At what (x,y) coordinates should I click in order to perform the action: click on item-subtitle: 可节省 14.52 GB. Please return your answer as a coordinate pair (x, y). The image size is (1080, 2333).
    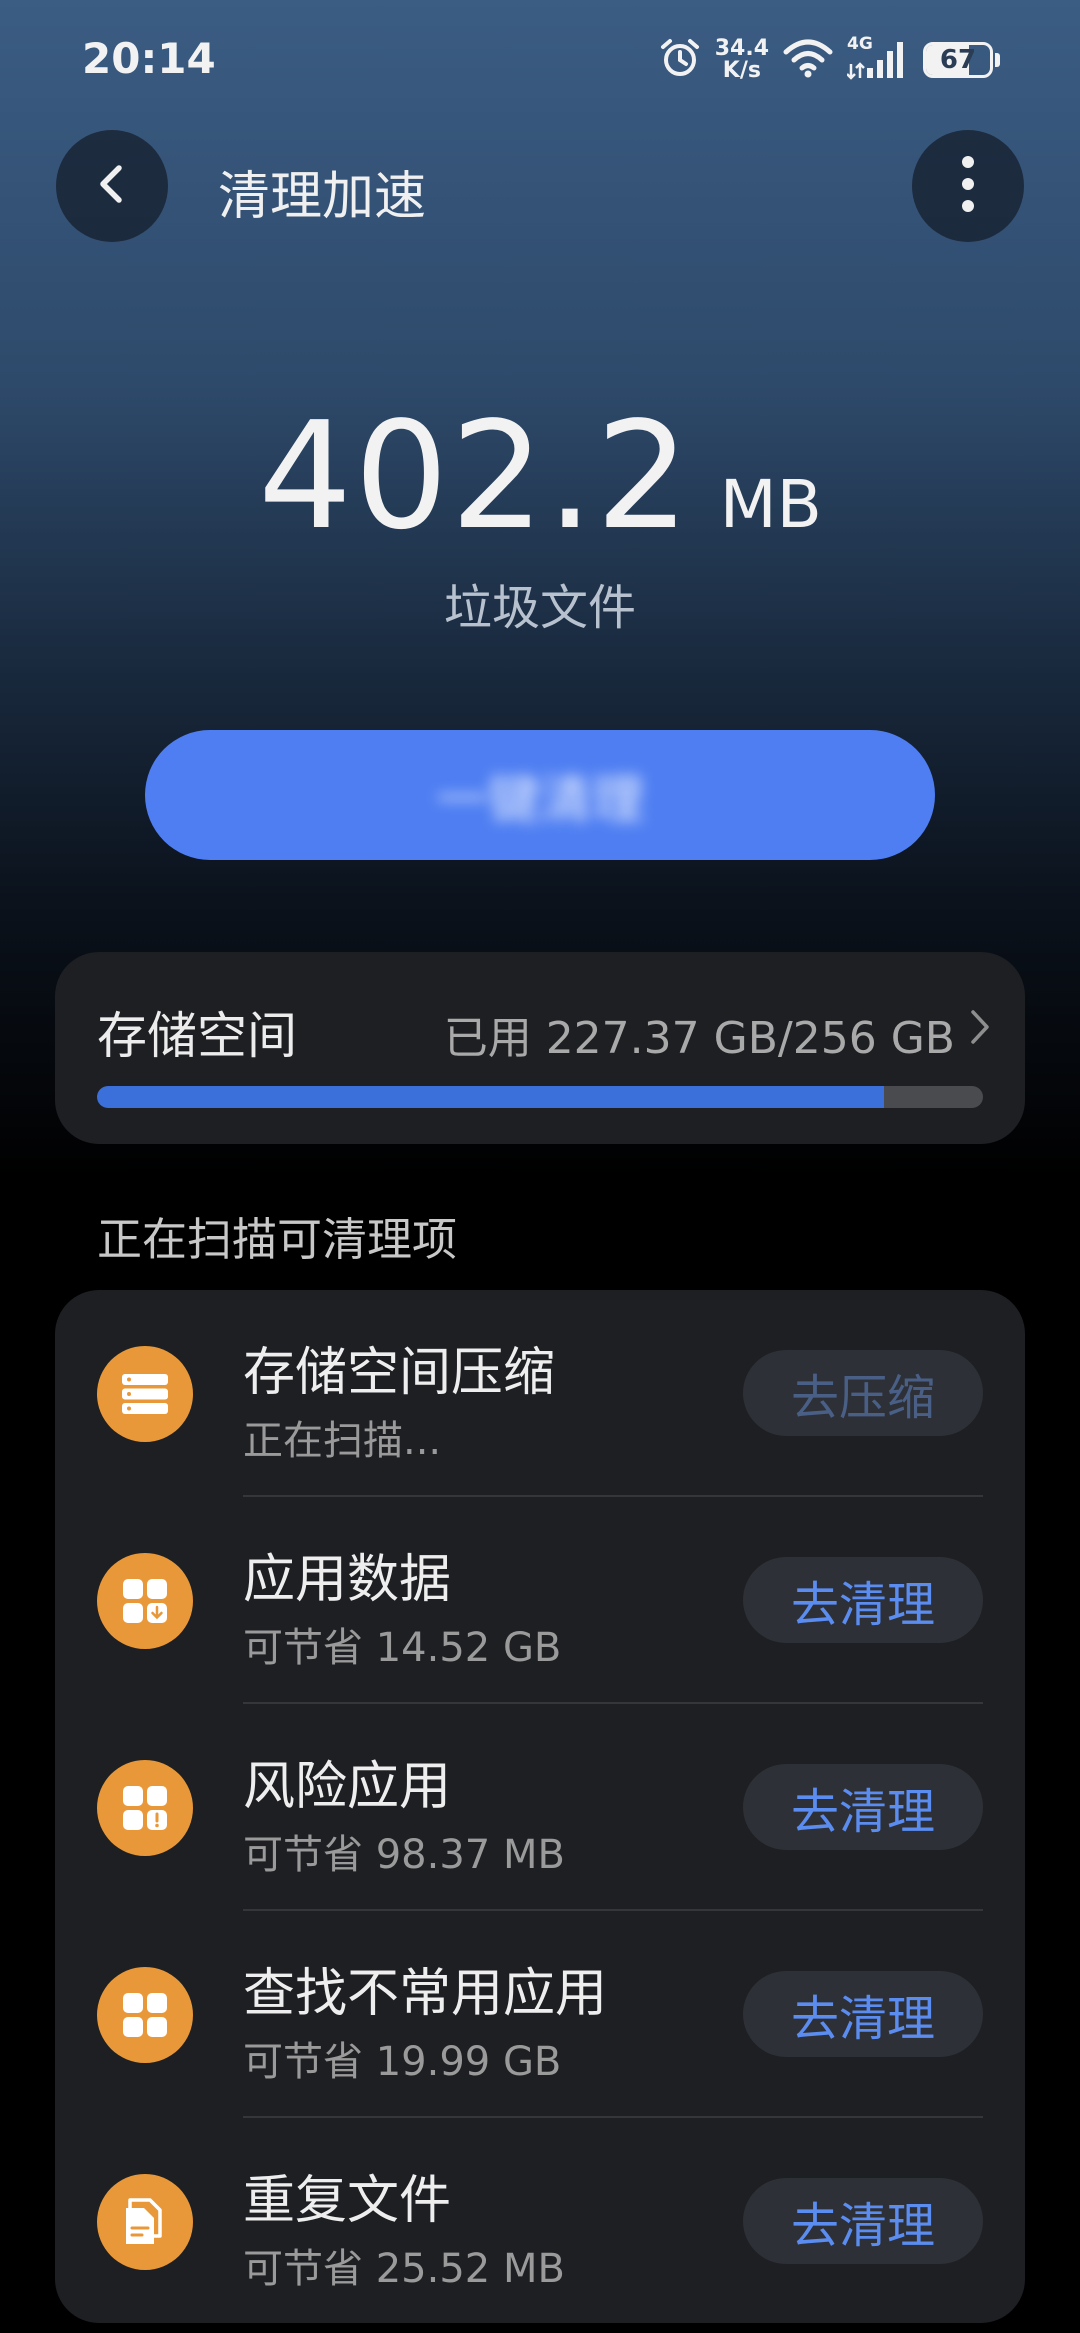
    Looking at the image, I should click on (402, 1648).